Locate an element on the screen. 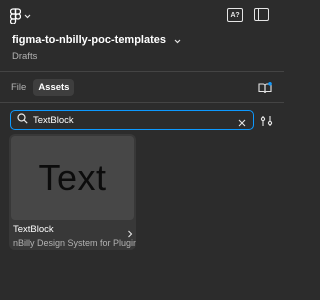 The image size is (320, 300). top-bar: A? is located at coordinates (142, 15).